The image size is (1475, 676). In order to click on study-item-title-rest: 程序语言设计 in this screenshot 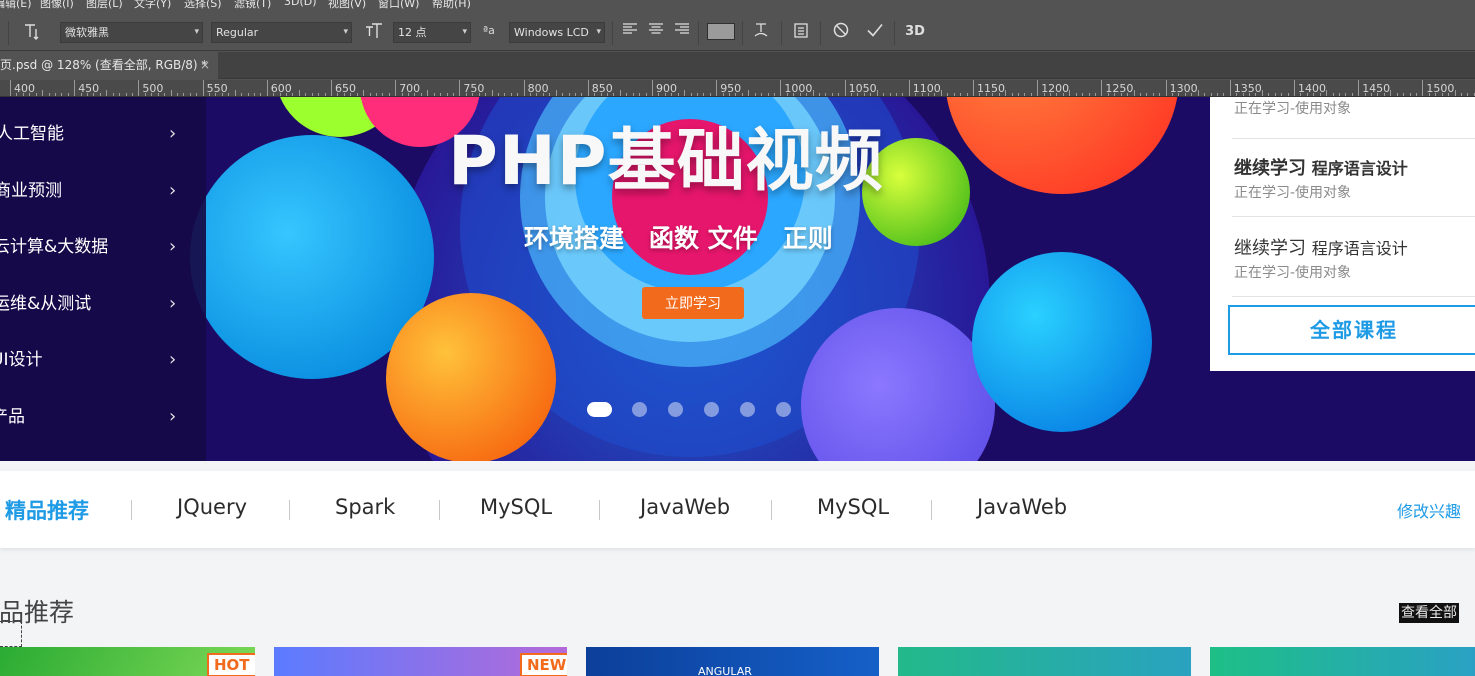, I will do `click(1359, 168)`.